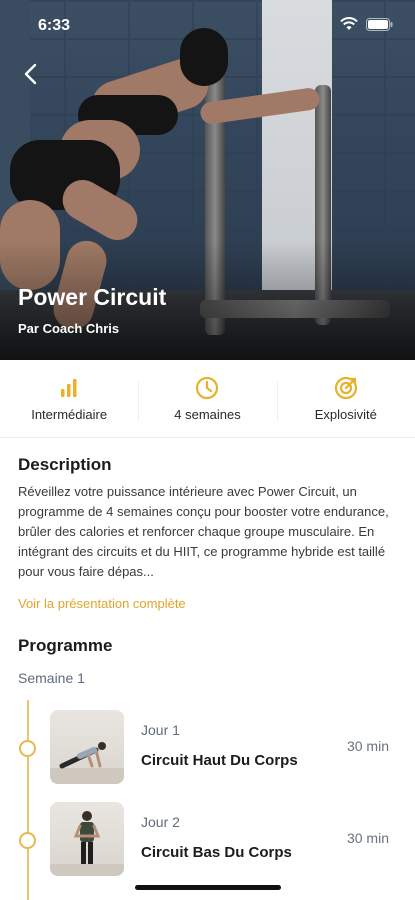 This screenshot has height=900, width=415. Describe the element at coordinates (208, 887) in the screenshot. I see `home-indicator` at that location.